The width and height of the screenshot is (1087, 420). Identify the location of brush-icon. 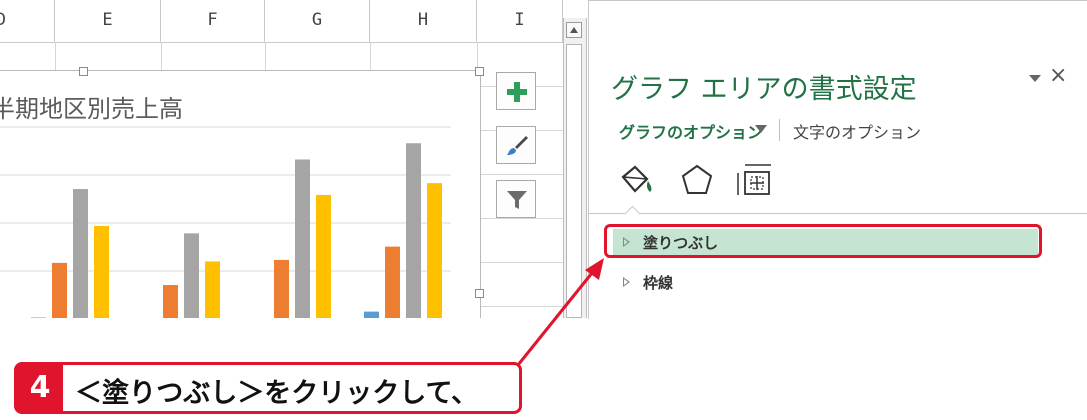
(517, 145).